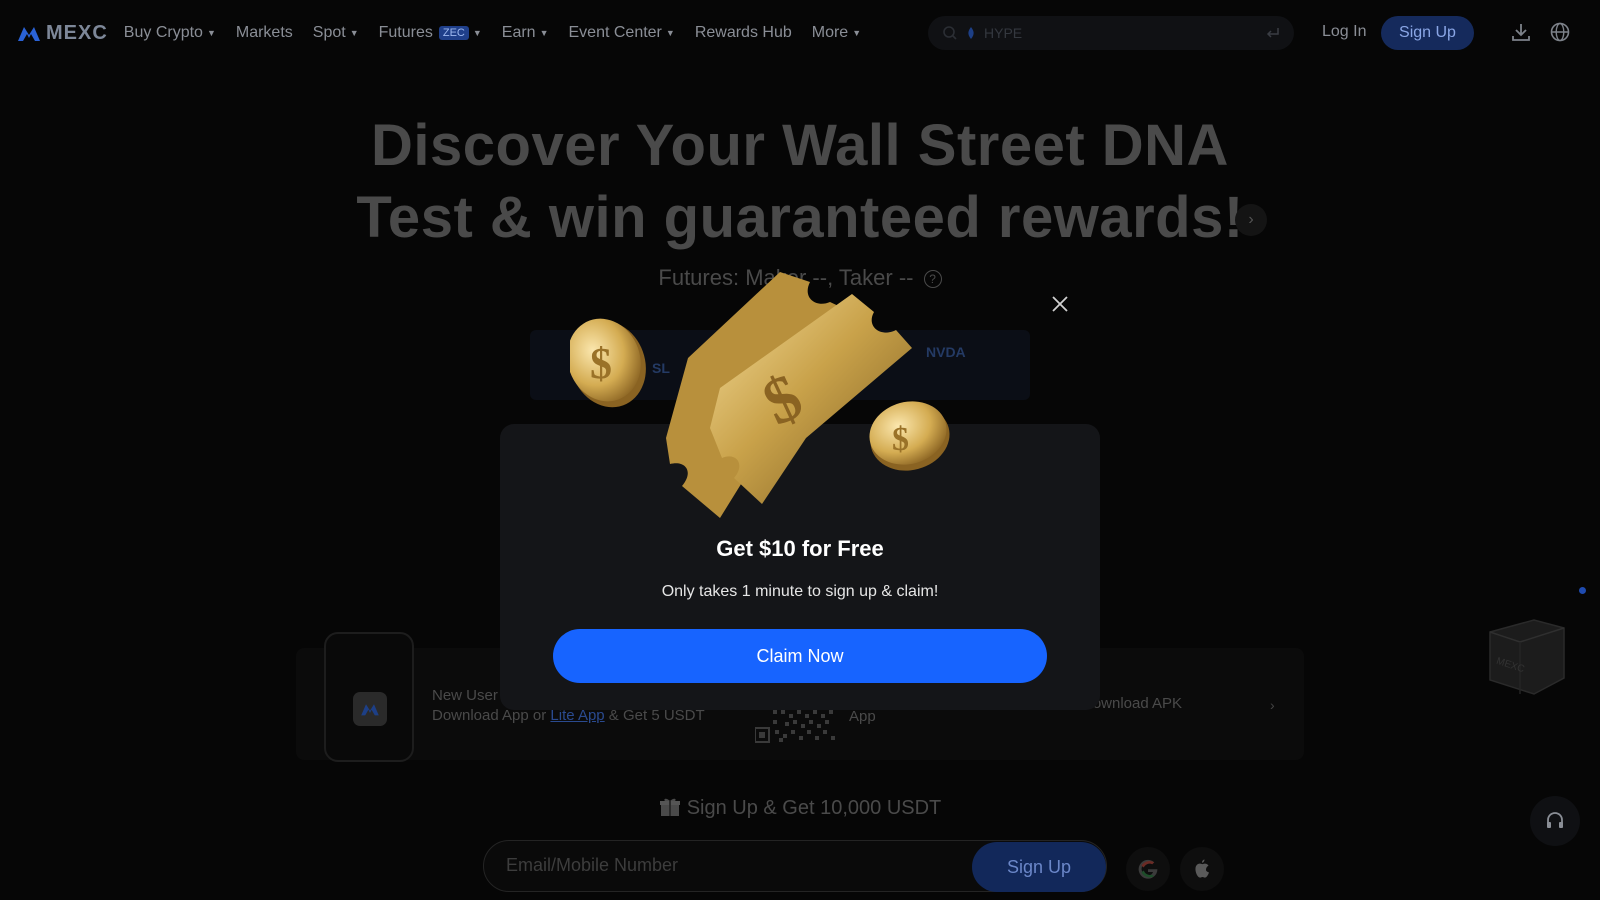 This screenshot has height=900, width=1600. Describe the element at coordinates (1039, 867) in the screenshot. I see `signup-submit-button: Sign Up` at that location.